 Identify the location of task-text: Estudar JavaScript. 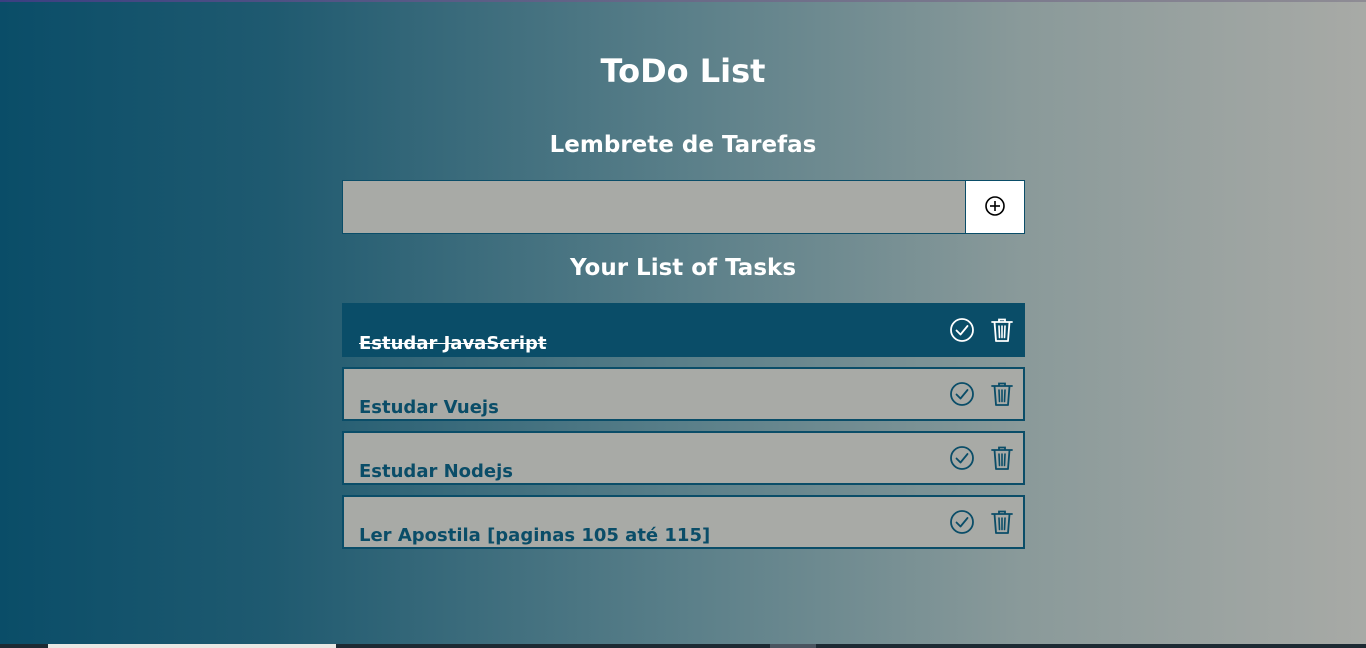
(453, 343).